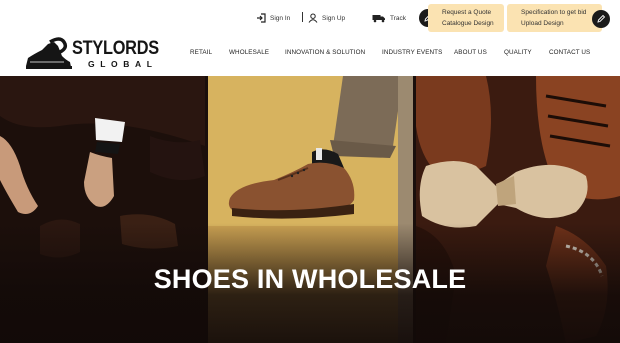 This screenshot has width=620, height=343. I want to click on divider, so click(302, 17).